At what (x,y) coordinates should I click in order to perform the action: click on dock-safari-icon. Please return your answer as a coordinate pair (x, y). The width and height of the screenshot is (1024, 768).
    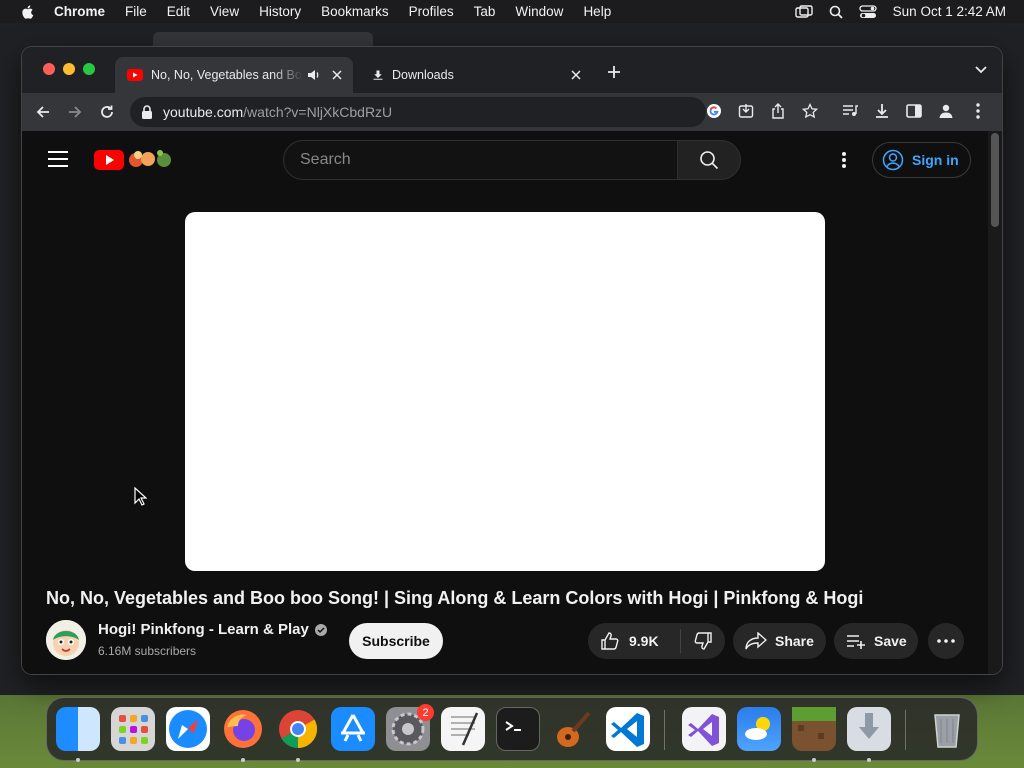
    Looking at the image, I should click on (188, 729).